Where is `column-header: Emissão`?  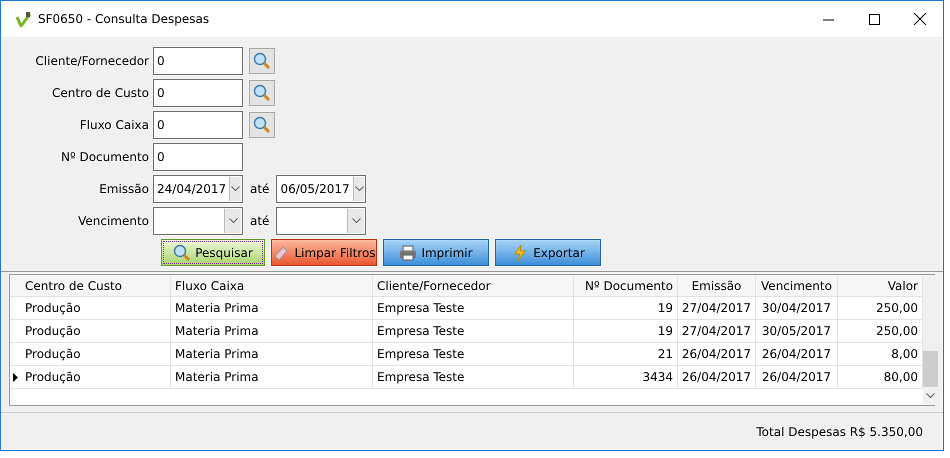
column-header: Emissão is located at coordinates (717, 285).